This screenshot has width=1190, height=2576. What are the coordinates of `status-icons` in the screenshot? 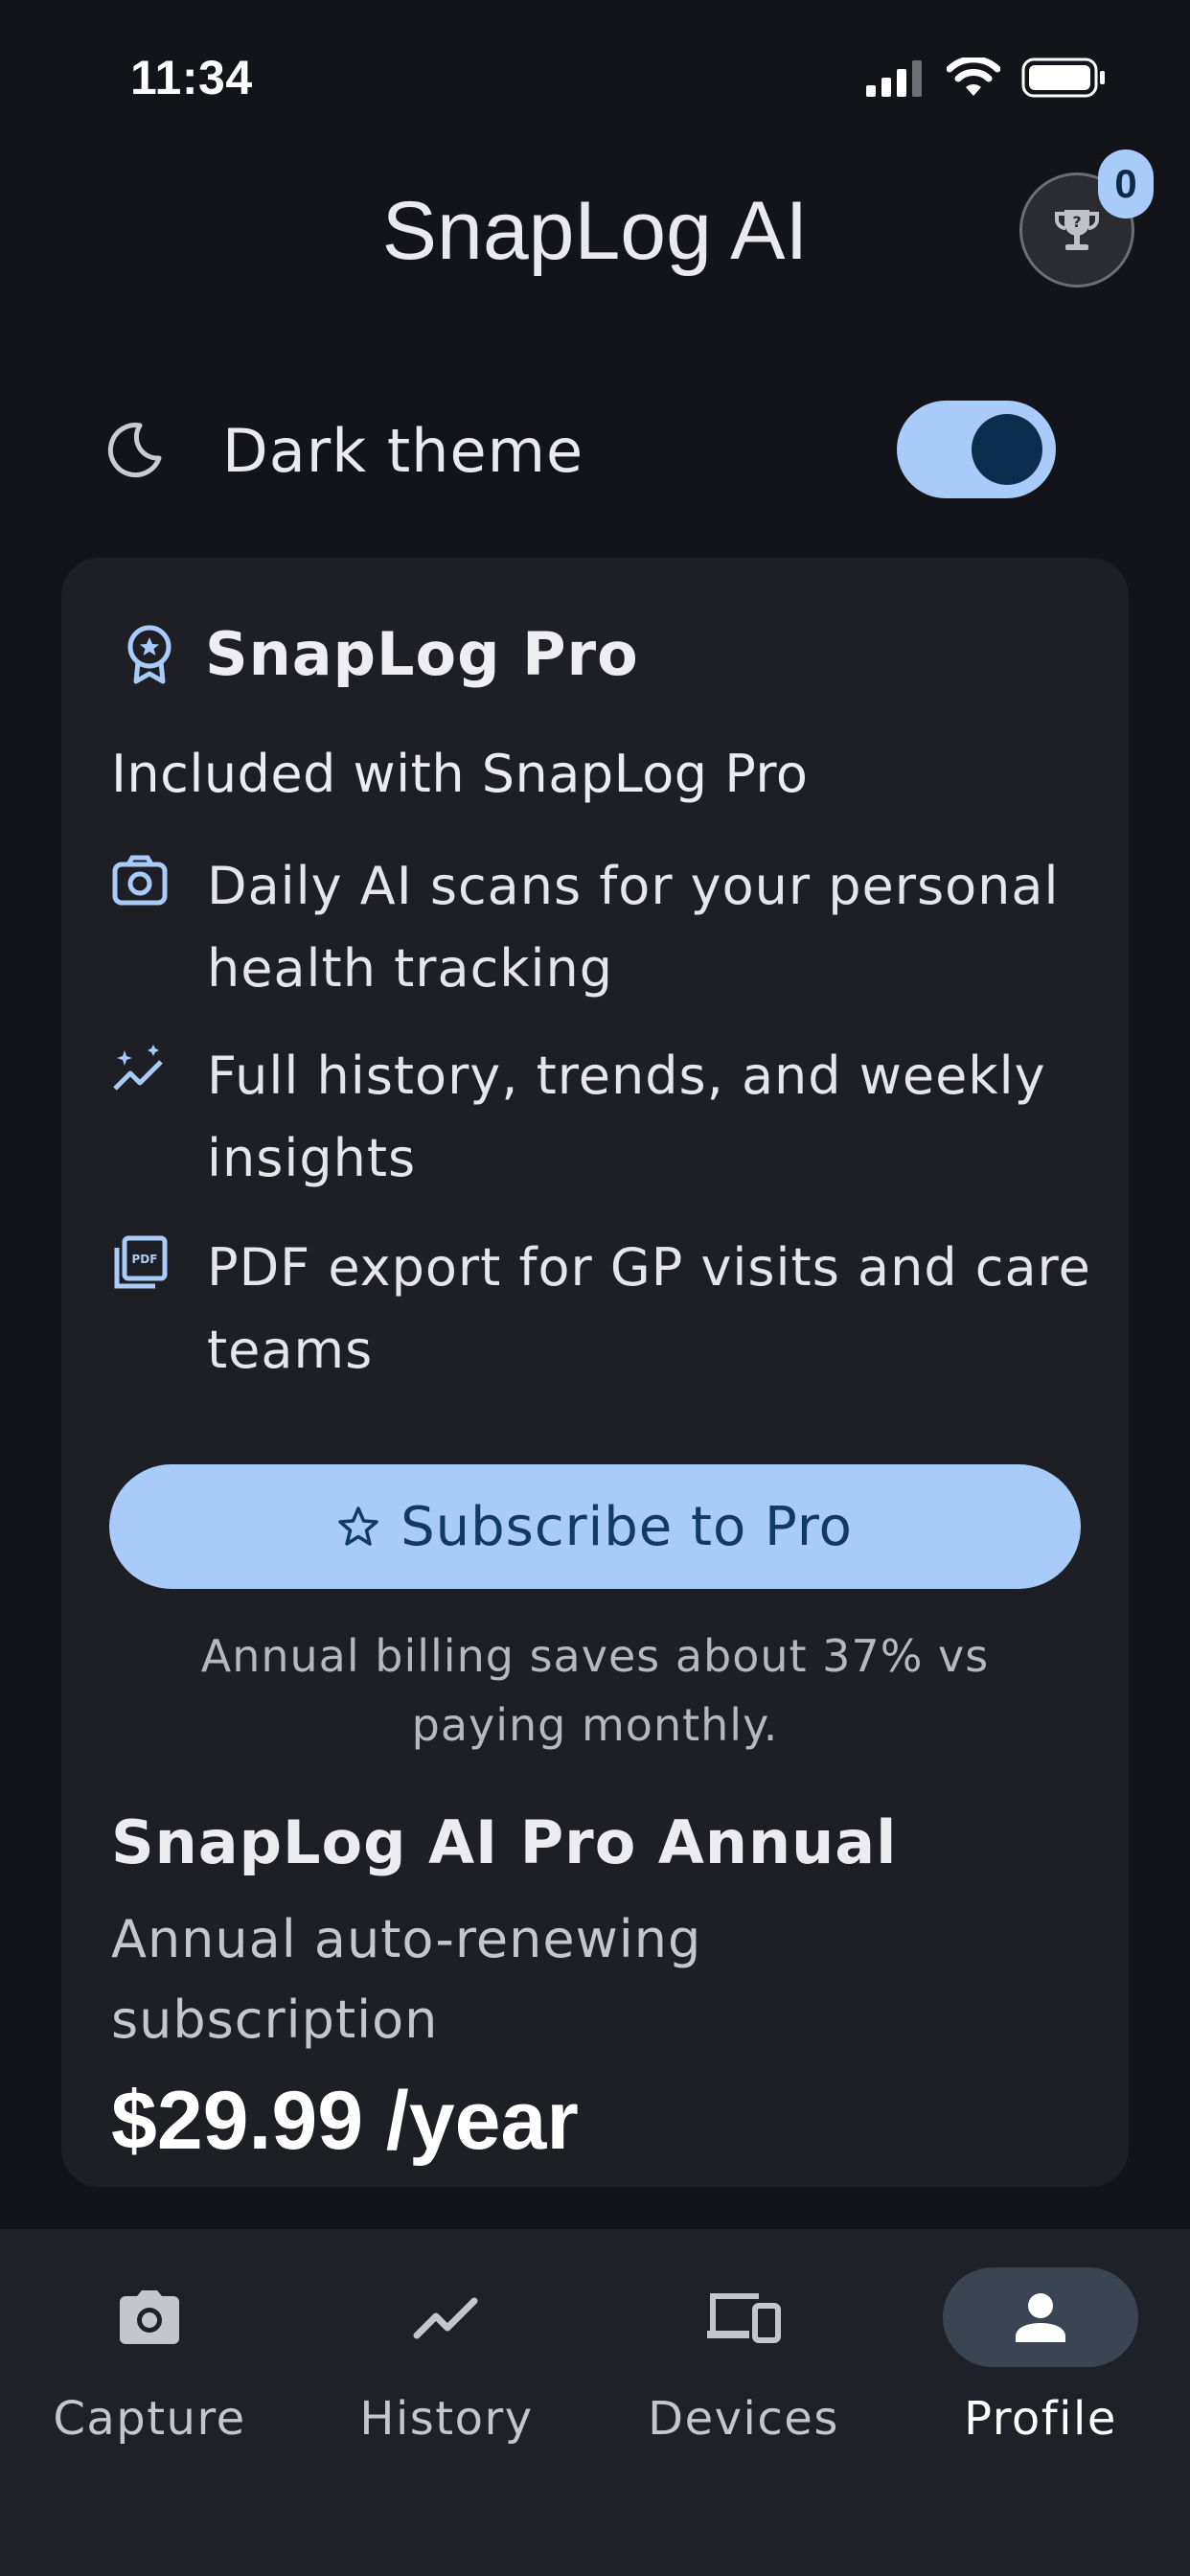 It's located at (987, 78).